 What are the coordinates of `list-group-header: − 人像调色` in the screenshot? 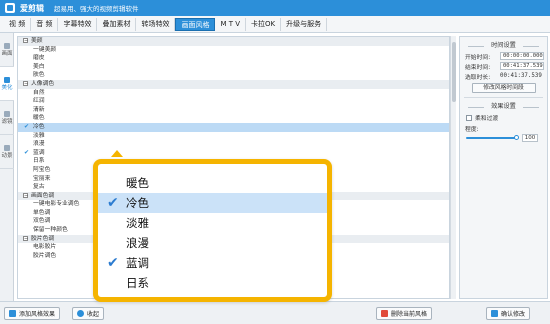 It's located at (233, 84).